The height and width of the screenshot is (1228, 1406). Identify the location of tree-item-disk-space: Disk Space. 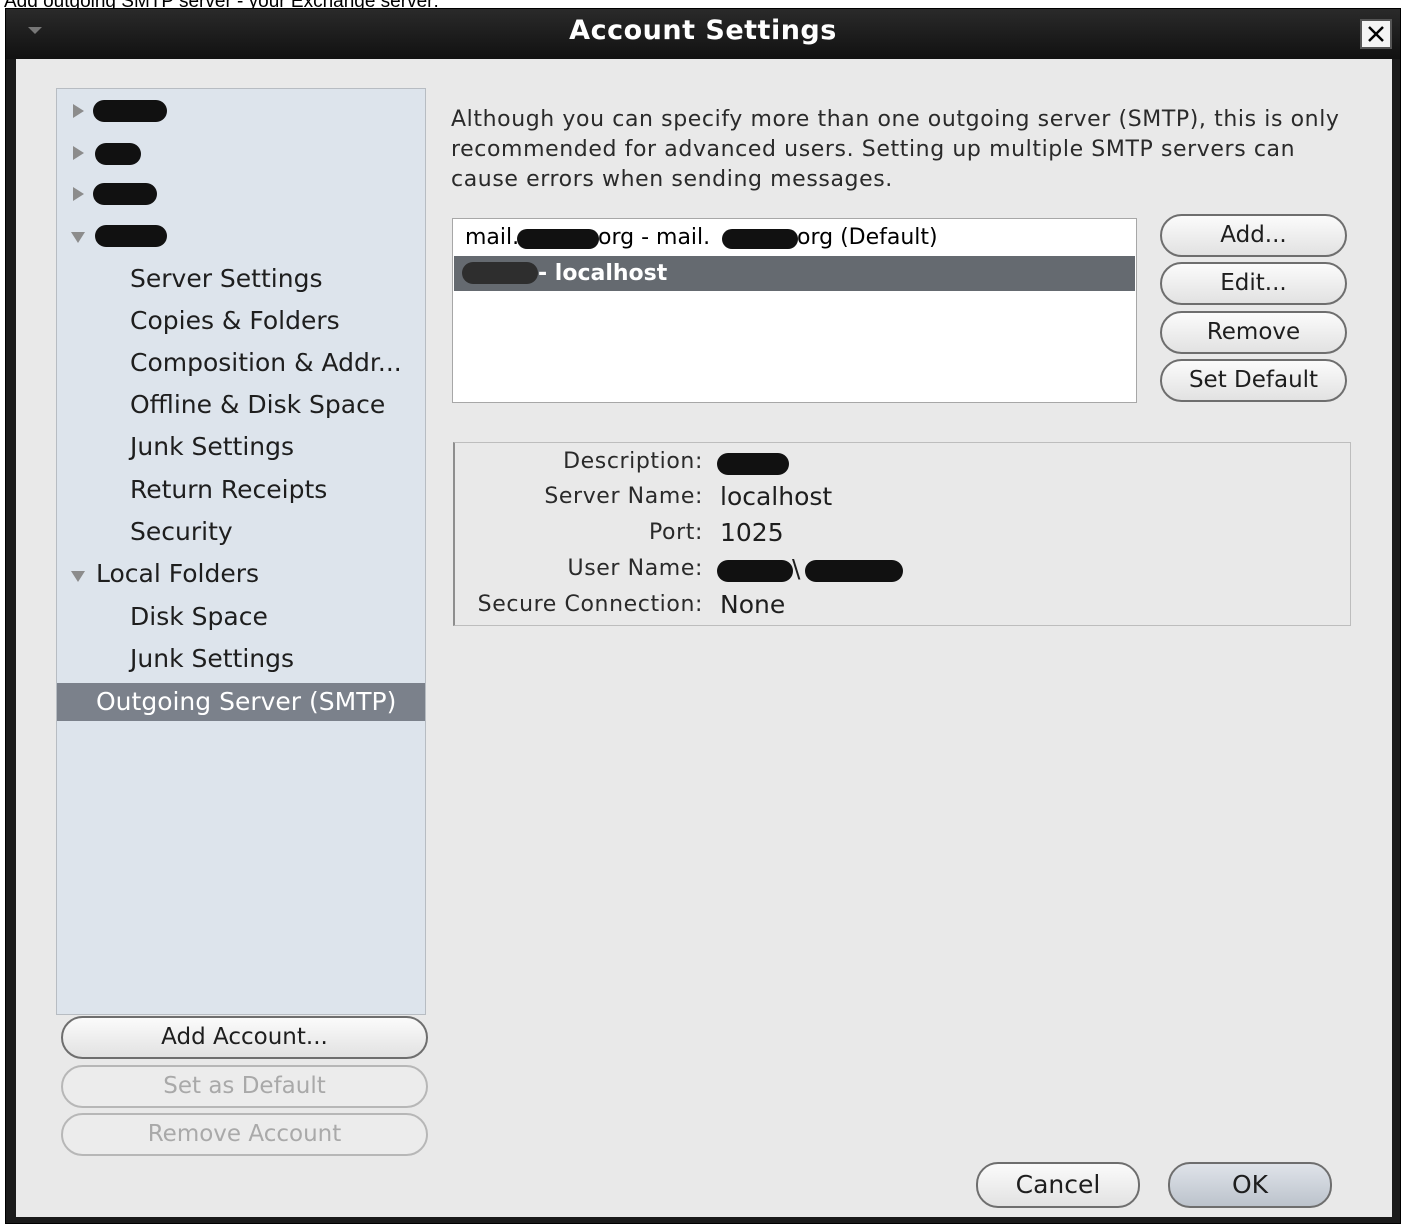
(241, 617).